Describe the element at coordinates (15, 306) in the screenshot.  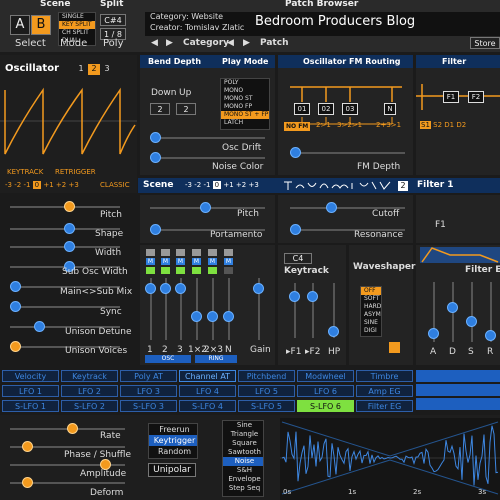
I see `osc-sync-knob` at that location.